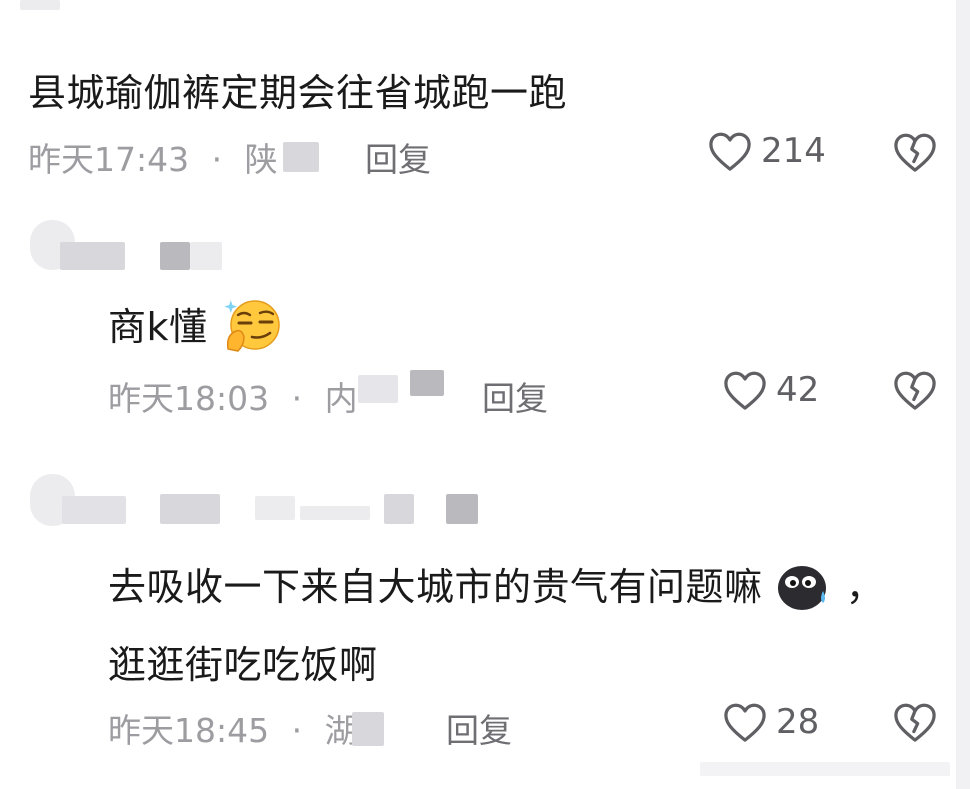  Describe the element at coordinates (189, 398) in the screenshot. I see `comment-time: 昨天18:03` at that location.